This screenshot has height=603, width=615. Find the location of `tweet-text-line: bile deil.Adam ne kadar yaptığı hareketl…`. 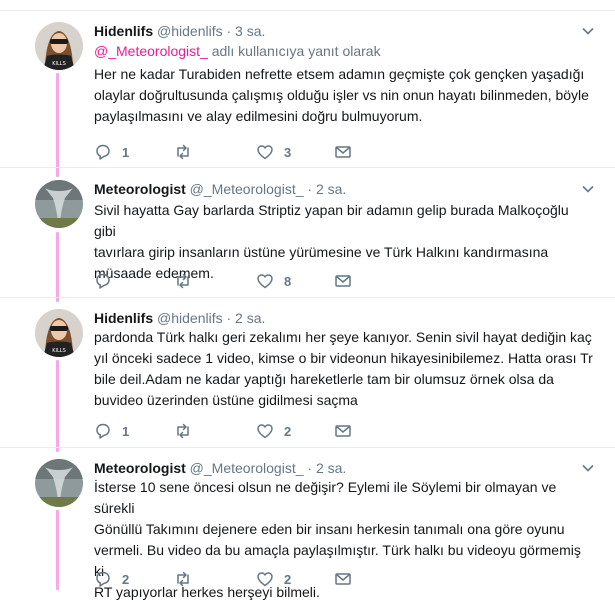

tweet-text-line: bile deil.Adam ne kadar yaptığı hareketl… is located at coordinates (324, 379).